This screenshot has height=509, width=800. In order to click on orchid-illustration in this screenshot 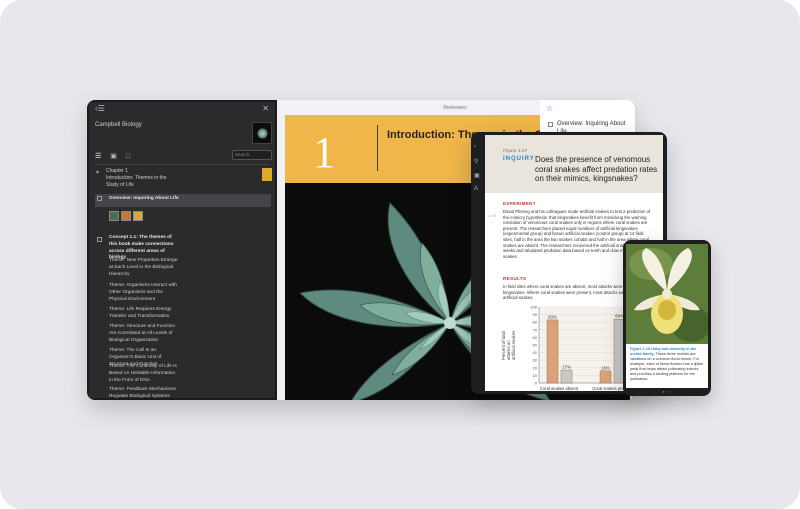, I will do `click(667, 294)`.